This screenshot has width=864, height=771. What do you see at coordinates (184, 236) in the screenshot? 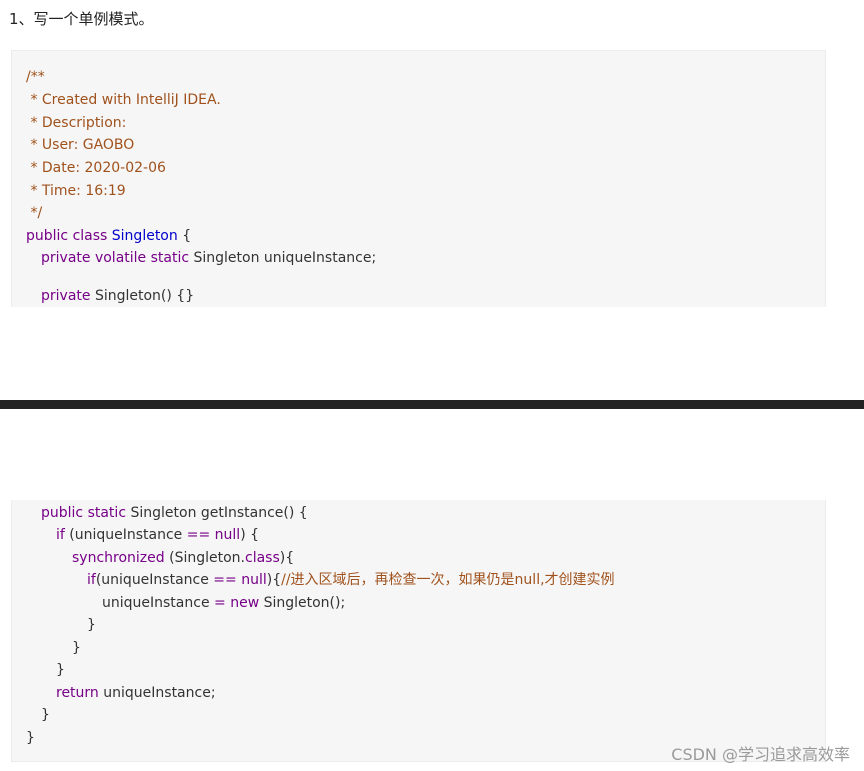
I see `code-text: {` at bounding box center [184, 236].